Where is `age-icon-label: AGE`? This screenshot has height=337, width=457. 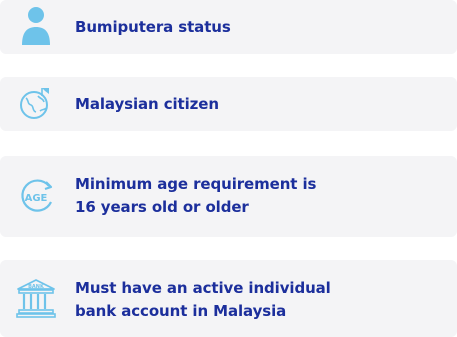 age-icon-label: AGE is located at coordinates (36, 198).